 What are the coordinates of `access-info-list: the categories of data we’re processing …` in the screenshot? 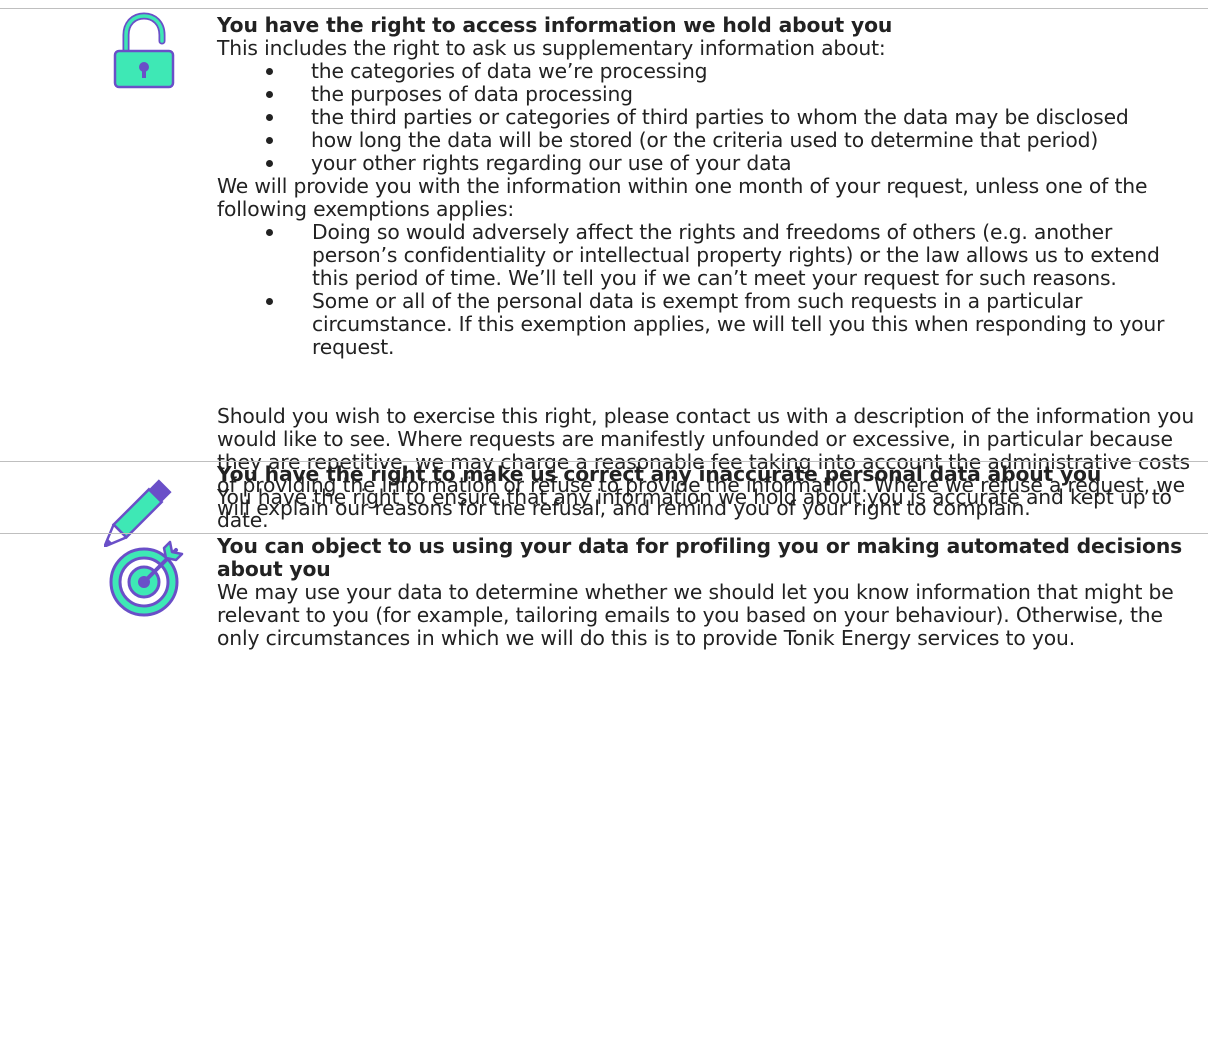 It's located at (707, 117).